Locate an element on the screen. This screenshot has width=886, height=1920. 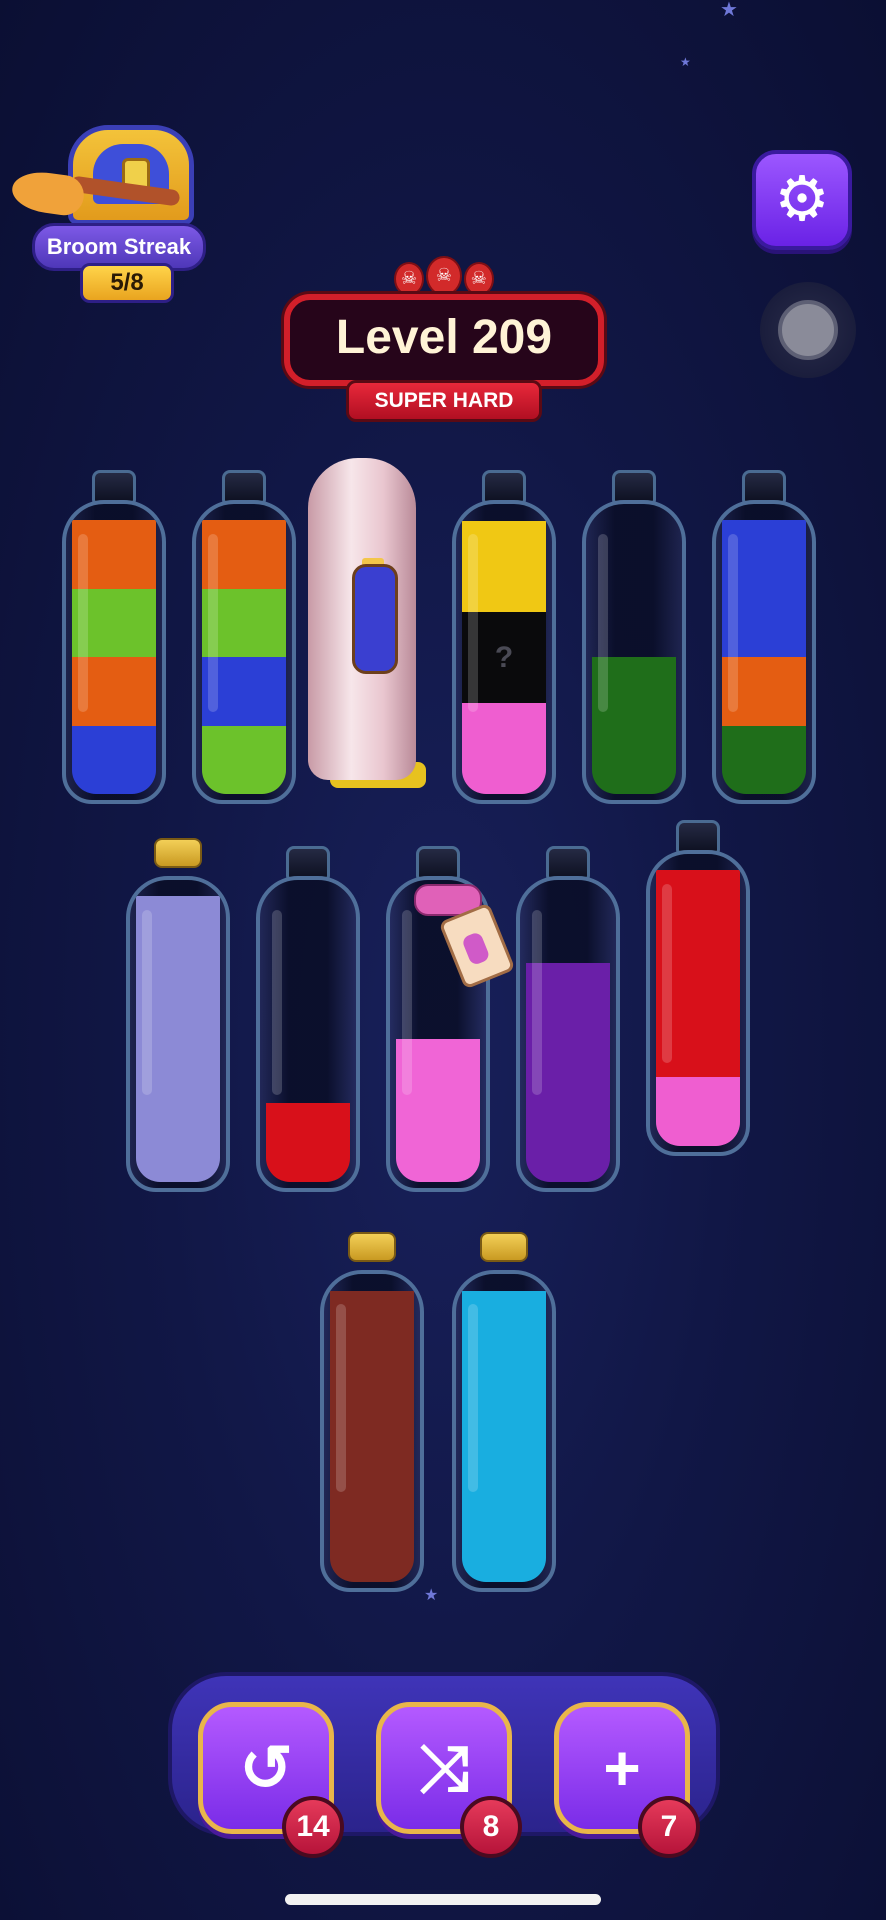
broom-streak-progress: 5/8 is located at coordinates (127, 283).